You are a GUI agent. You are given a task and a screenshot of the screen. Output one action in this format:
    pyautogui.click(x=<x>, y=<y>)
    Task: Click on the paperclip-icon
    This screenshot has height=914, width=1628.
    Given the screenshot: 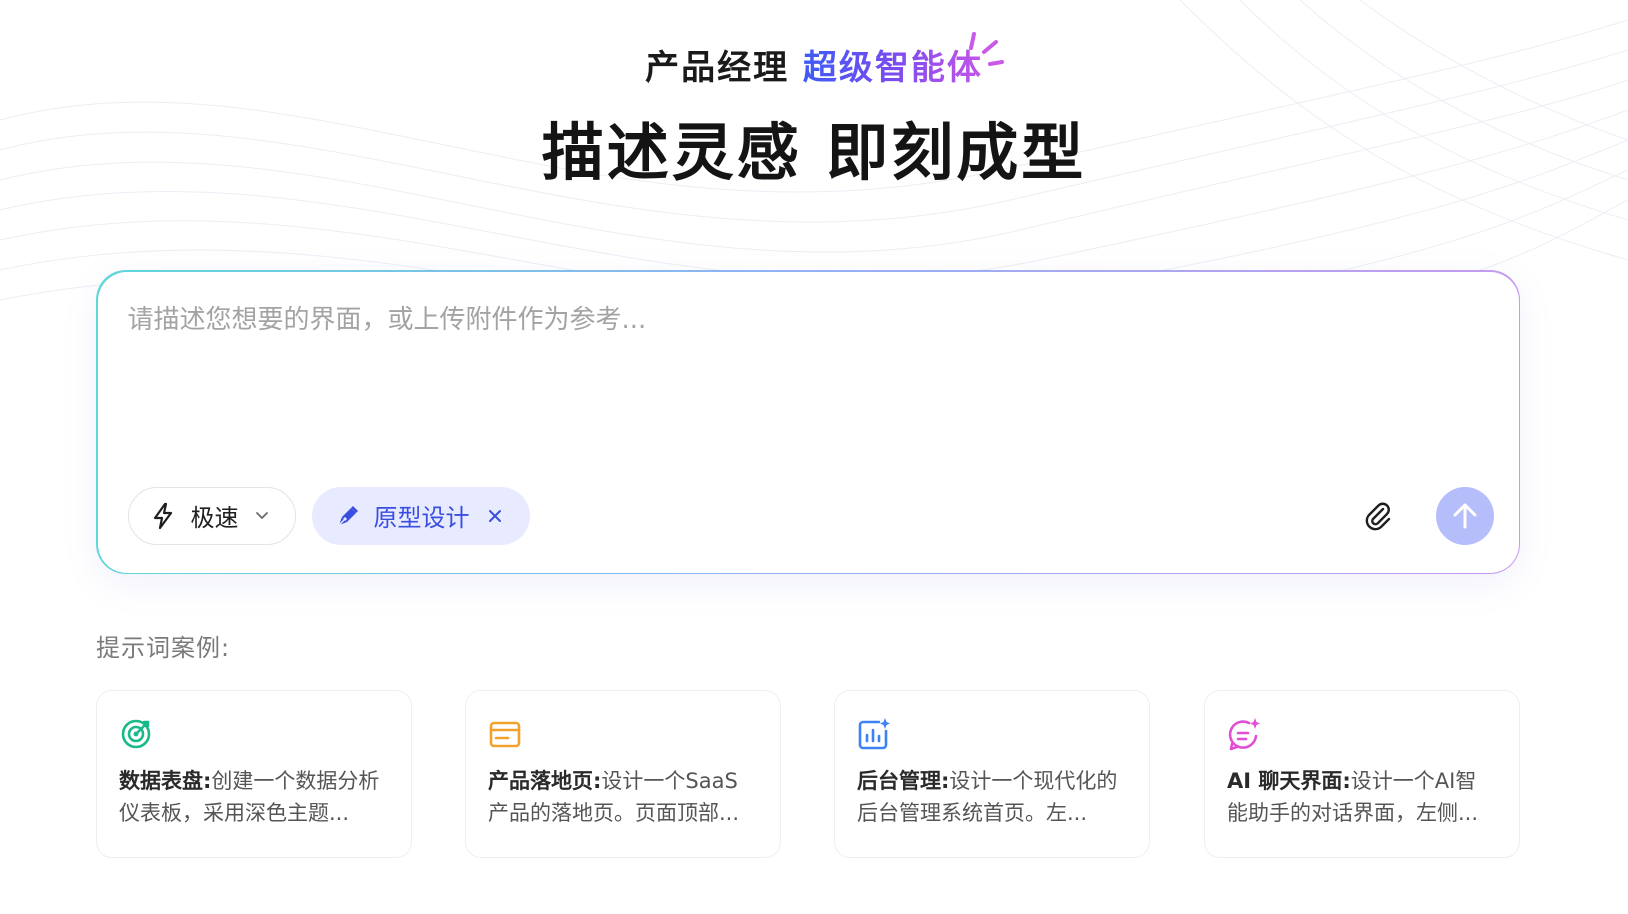 What is the action you would take?
    pyautogui.click(x=1377, y=516)
    